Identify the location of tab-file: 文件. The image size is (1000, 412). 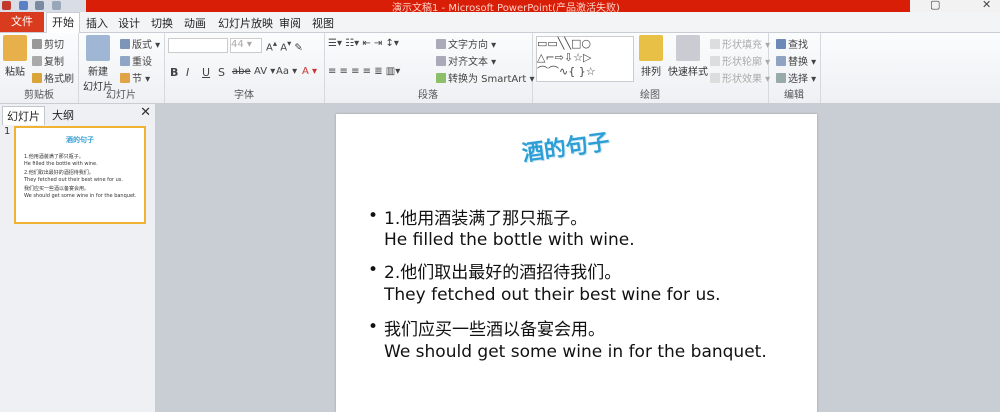
(22, 22).